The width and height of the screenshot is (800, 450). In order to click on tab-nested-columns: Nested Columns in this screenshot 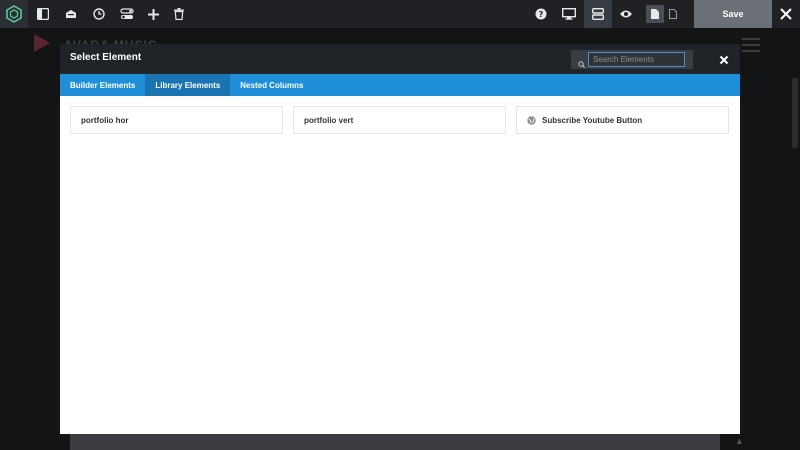, I will do `click(271, 85)`.